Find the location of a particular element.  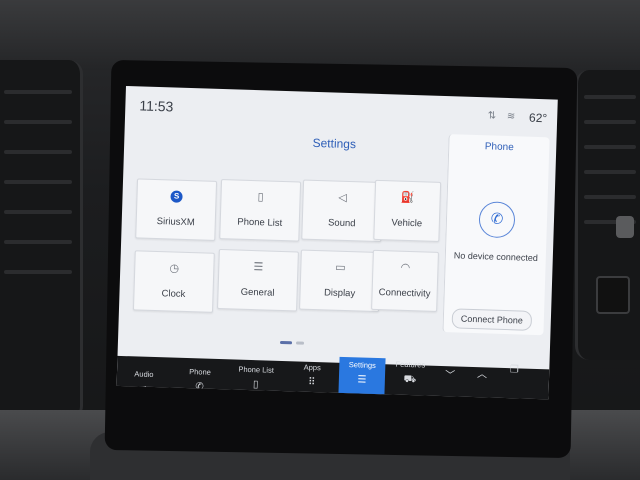

hazard-button is located at coordinates (613, 295).